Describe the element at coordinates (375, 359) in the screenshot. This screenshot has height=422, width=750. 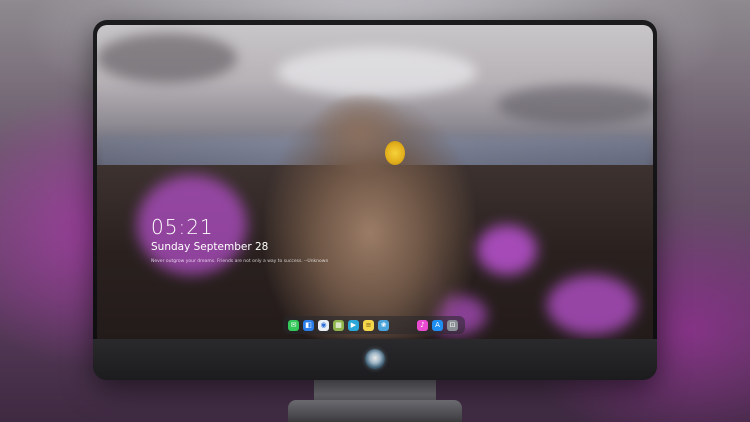
I see `brand-logo-icon` at that location.